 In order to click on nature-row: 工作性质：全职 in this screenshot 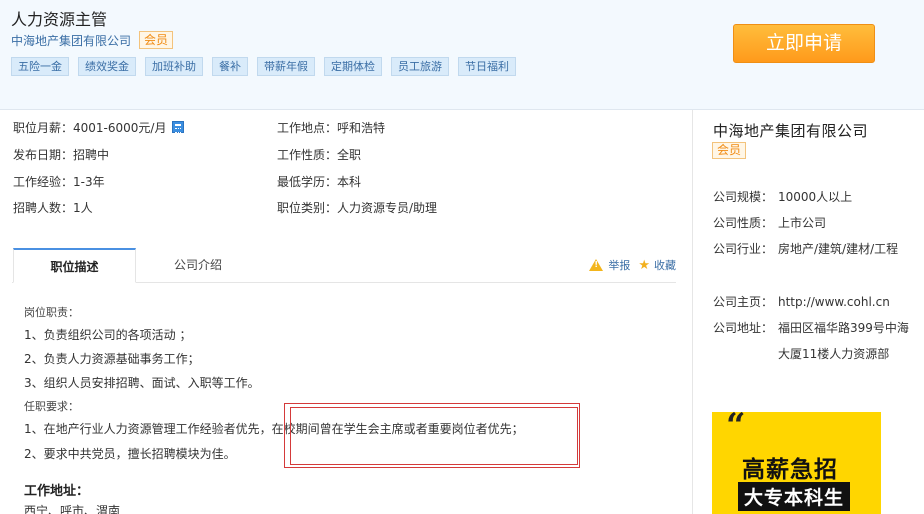, I will do `click(319, 154)`.